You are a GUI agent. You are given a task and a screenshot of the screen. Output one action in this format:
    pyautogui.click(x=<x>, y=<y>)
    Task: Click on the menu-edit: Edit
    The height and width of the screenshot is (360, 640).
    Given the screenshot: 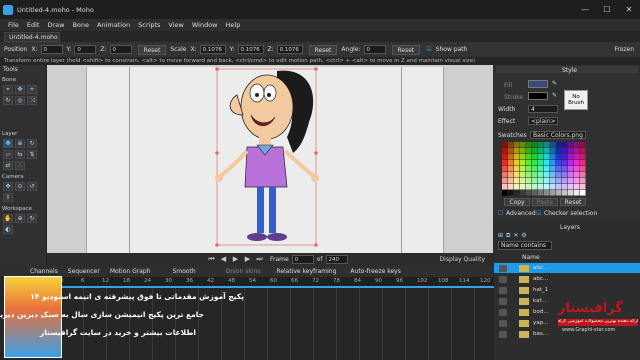 What is the action you would take?
    pyautogui.click(x=33, y=25)
    